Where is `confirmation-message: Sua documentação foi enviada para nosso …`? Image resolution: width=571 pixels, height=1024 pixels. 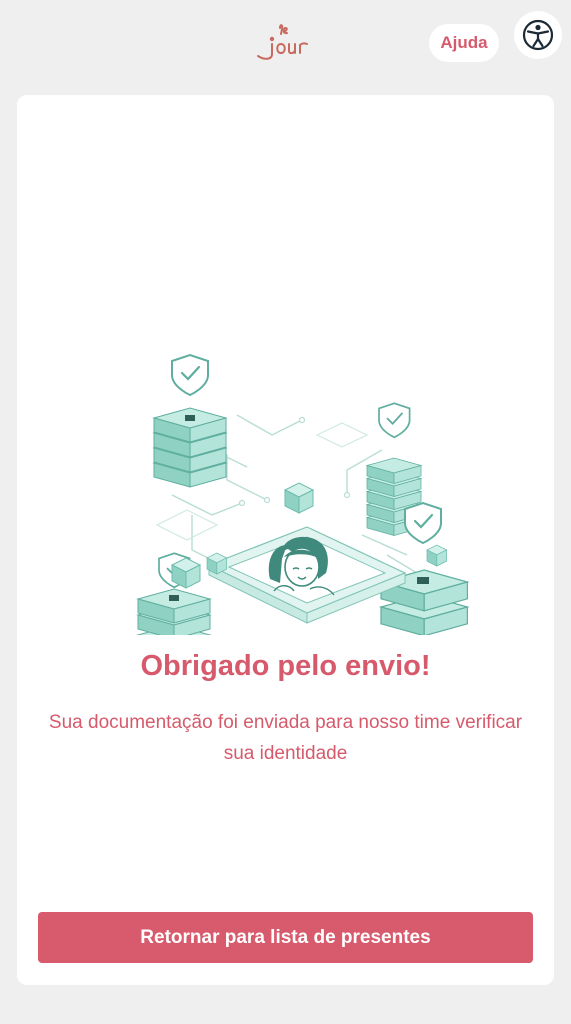 confirmation-message: Sua documentação foi enviada para nosso … is located at coordinates (285, 738).